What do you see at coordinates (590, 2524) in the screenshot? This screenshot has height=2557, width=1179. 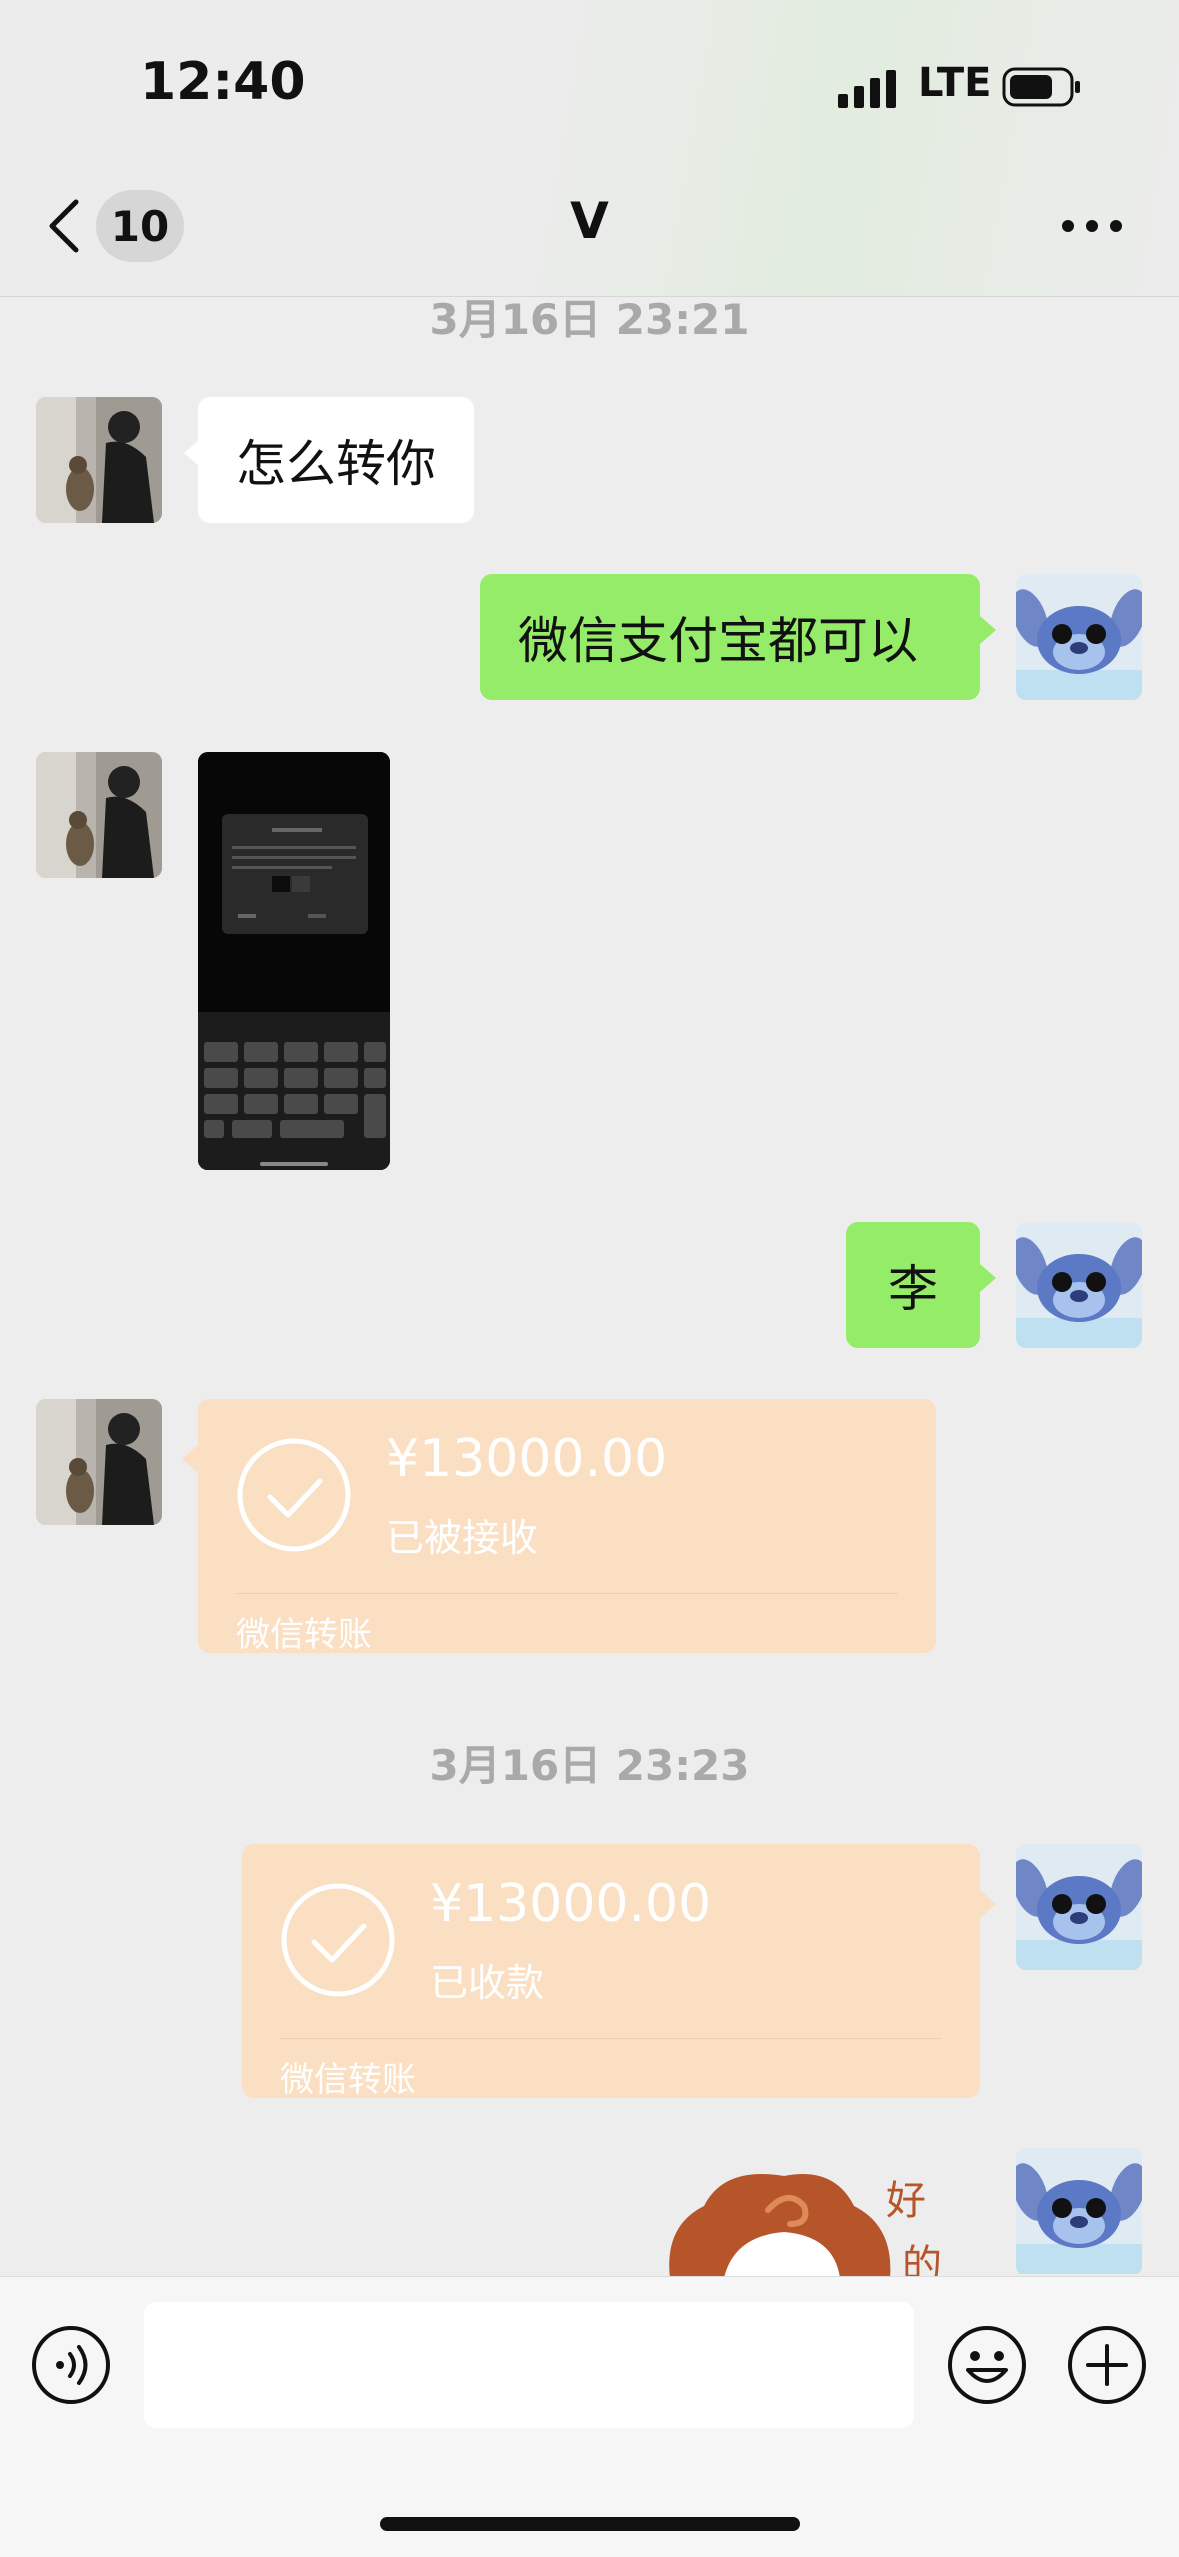 I see `home-indicator` at bounding box center [590, 2524].